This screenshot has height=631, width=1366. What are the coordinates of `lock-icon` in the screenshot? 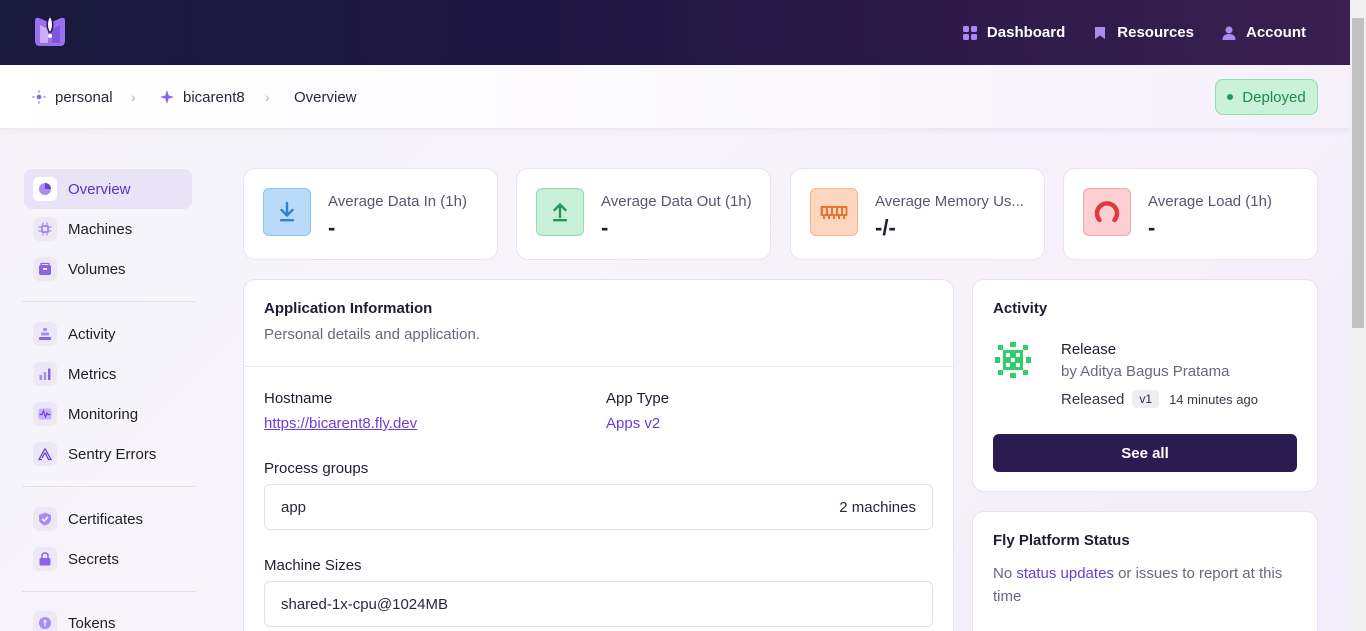 It's located at (45, 559).